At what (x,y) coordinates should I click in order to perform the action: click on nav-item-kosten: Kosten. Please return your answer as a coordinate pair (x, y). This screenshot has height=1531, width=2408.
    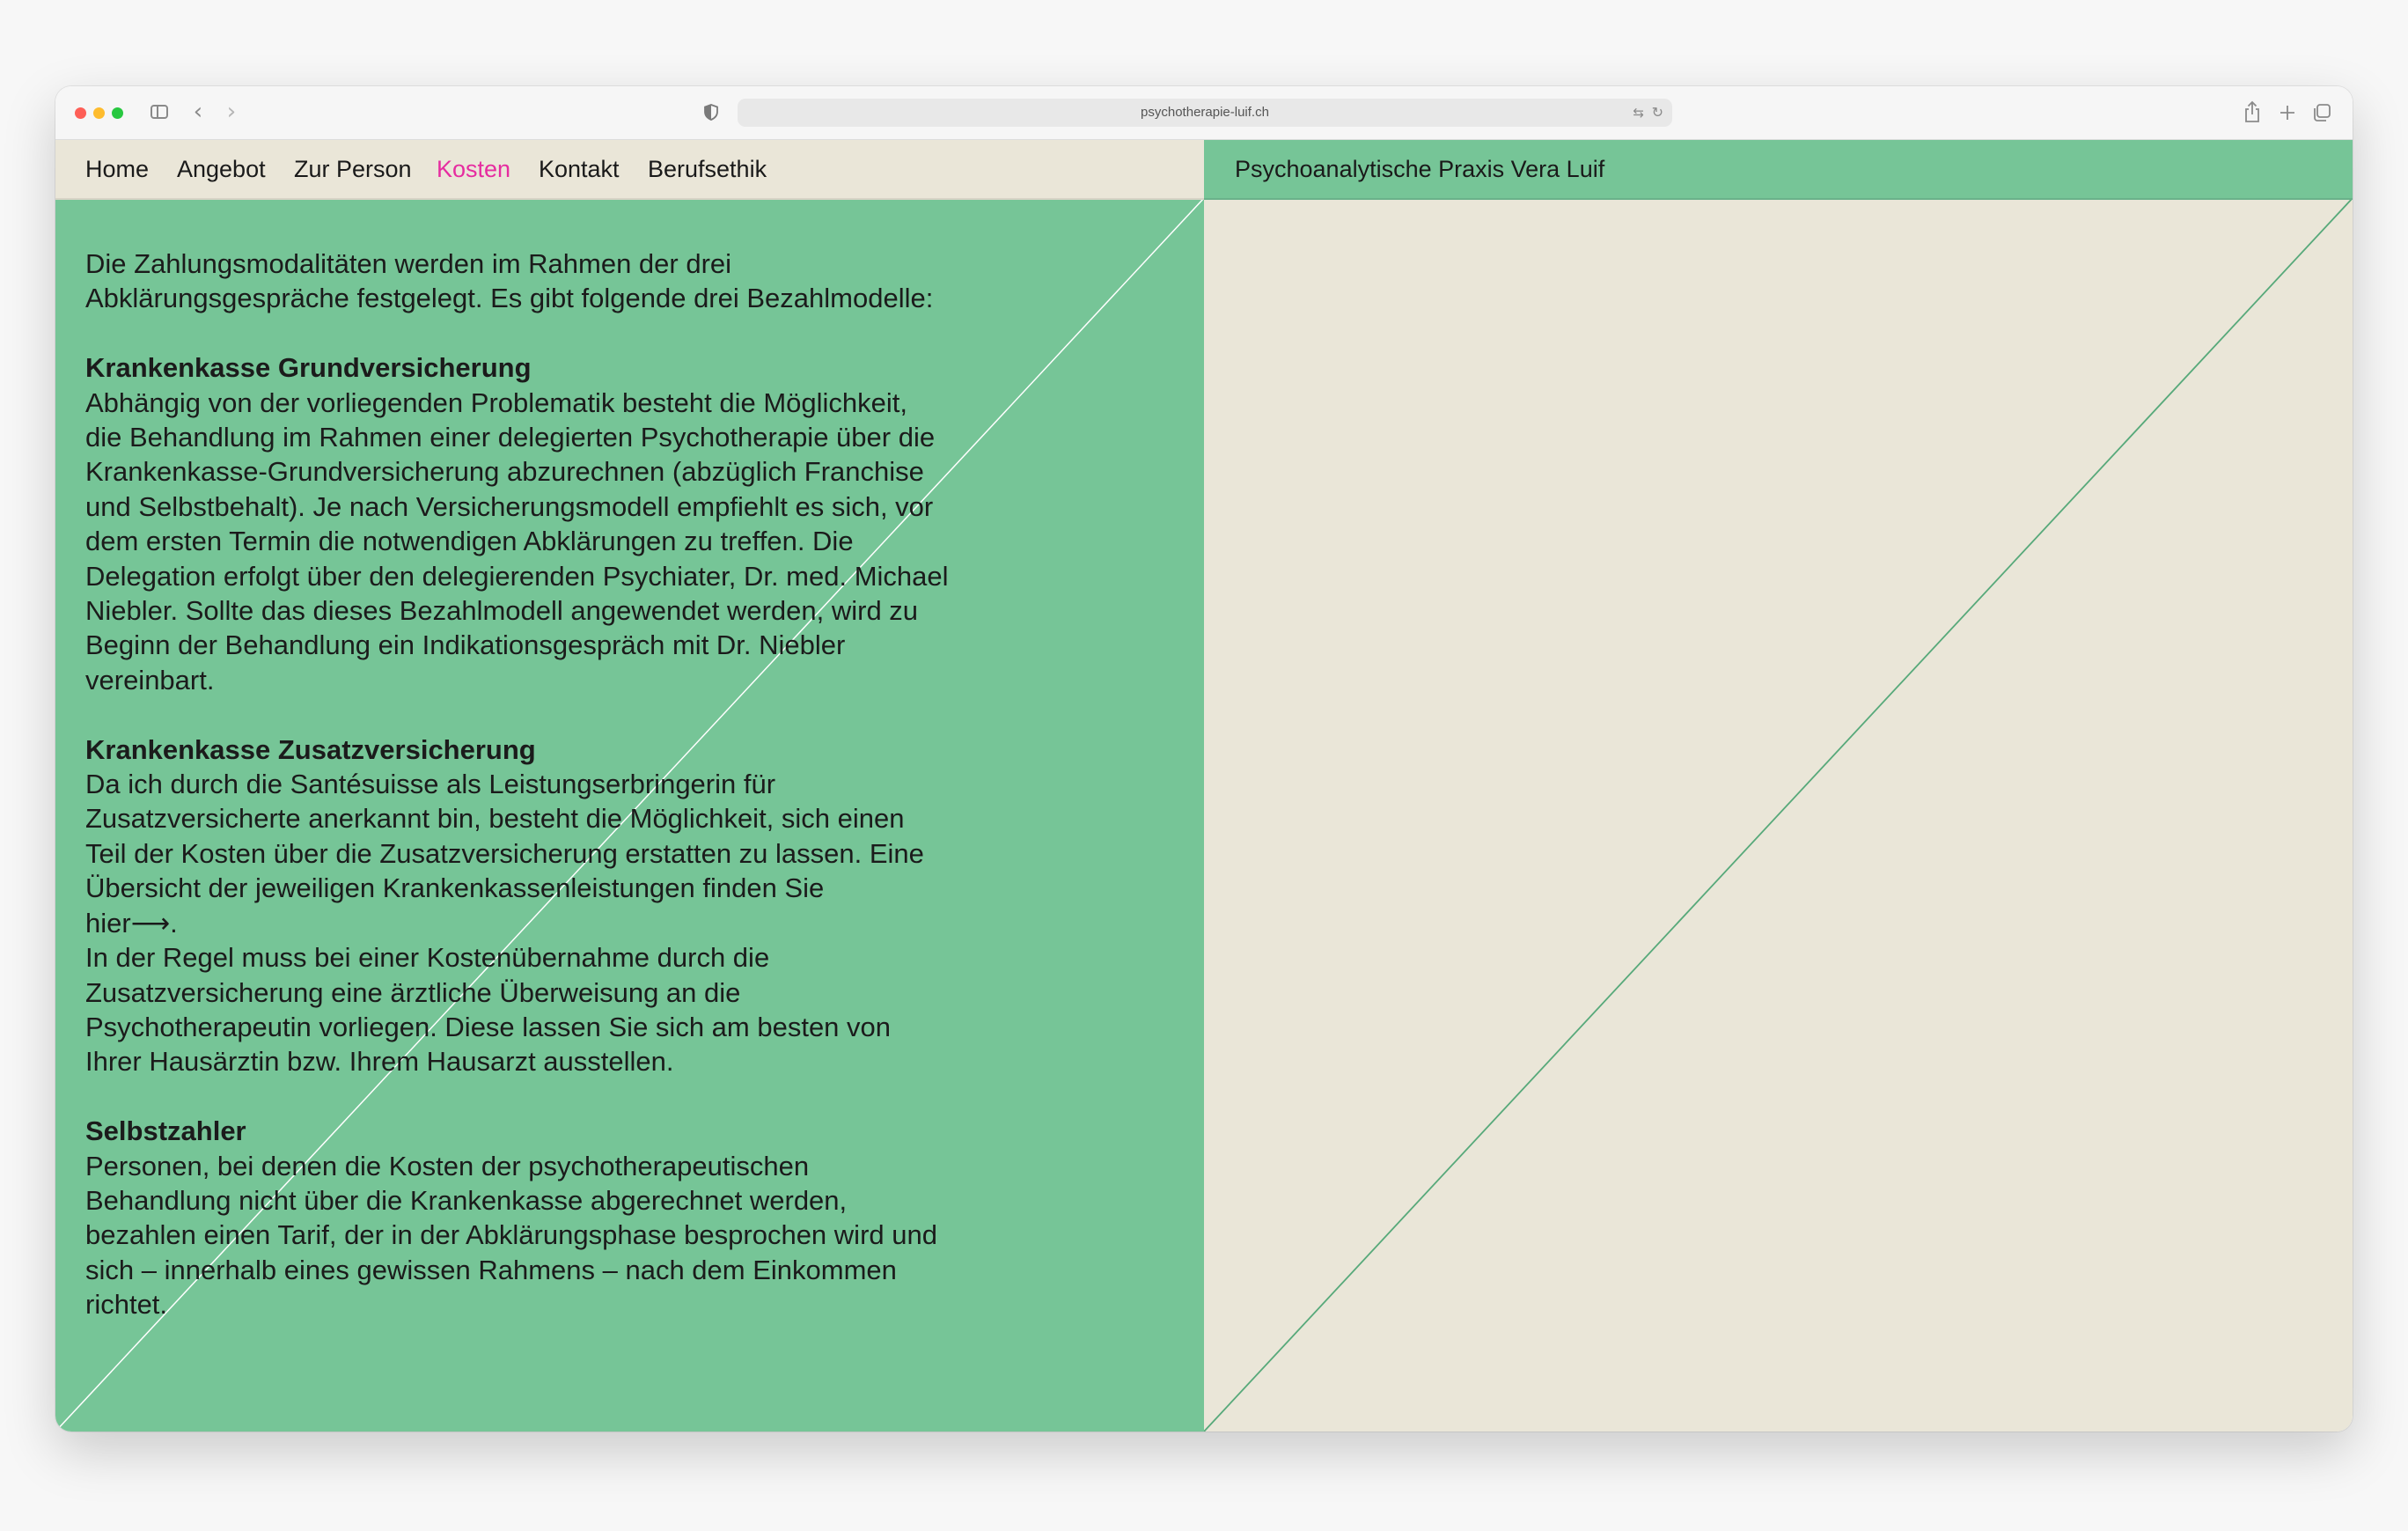
    Looking at the image, I should click on (473, 169).